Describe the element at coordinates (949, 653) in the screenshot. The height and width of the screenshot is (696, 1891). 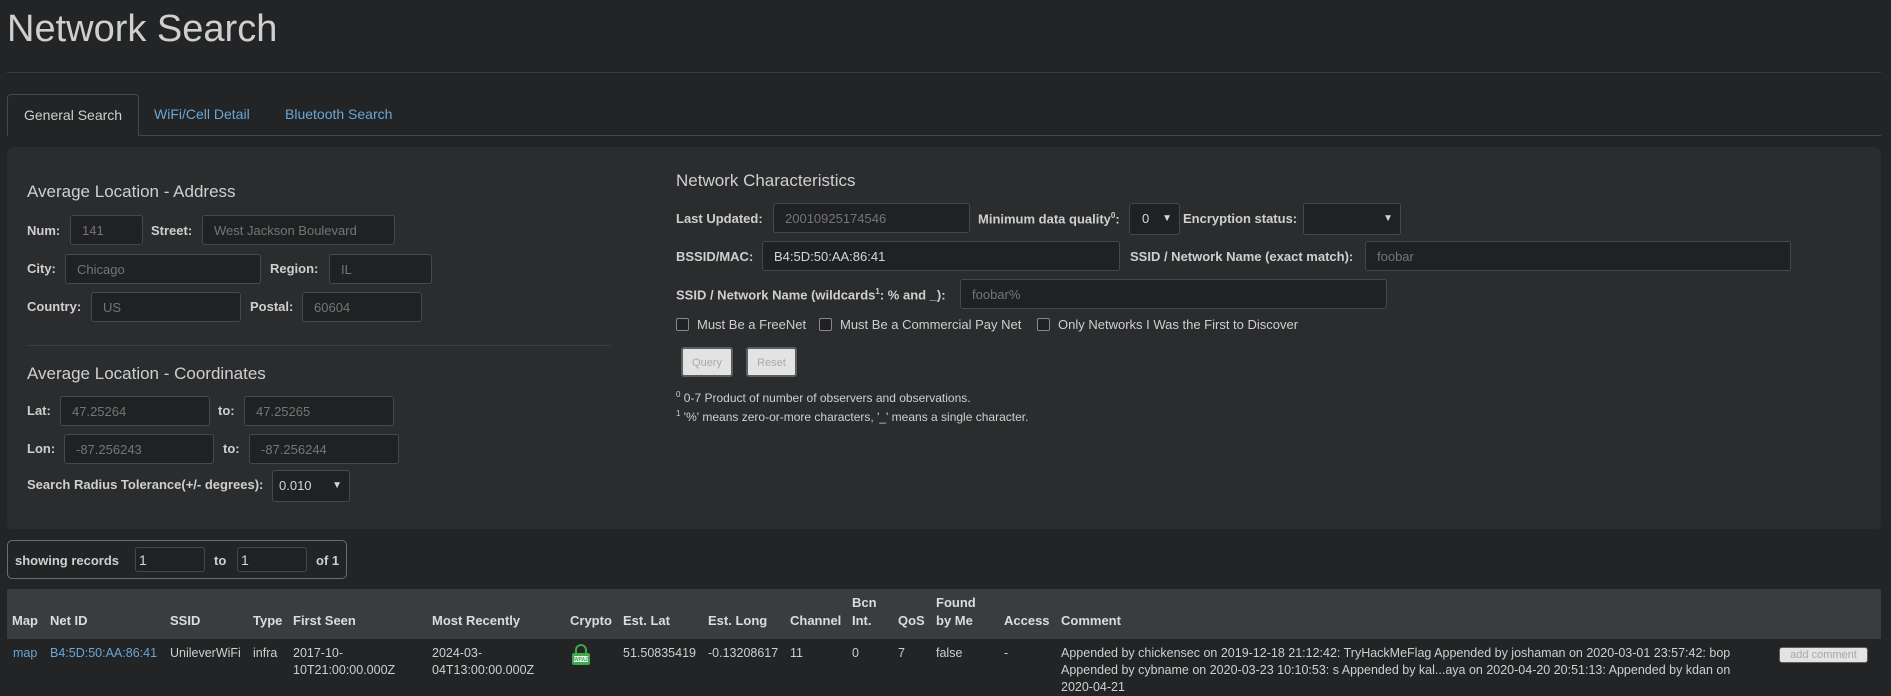
I see `cell-found-by-me: false` at that location.